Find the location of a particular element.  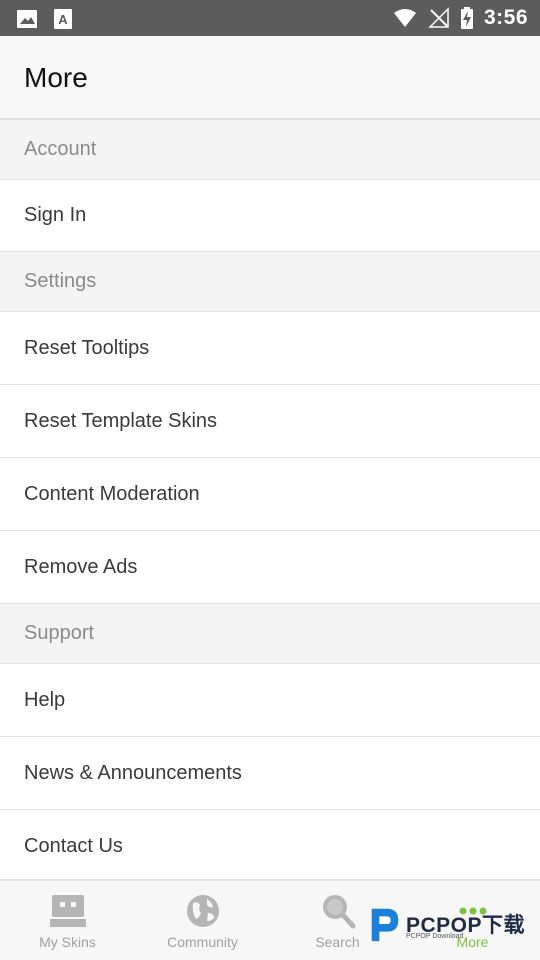

reset-template-skins-item: Reset Template Skins is located at coordinates (270, 421).